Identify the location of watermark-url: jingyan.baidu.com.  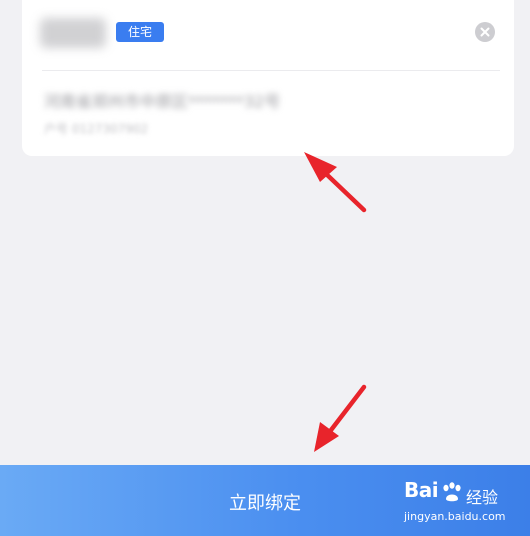
(455, 516).